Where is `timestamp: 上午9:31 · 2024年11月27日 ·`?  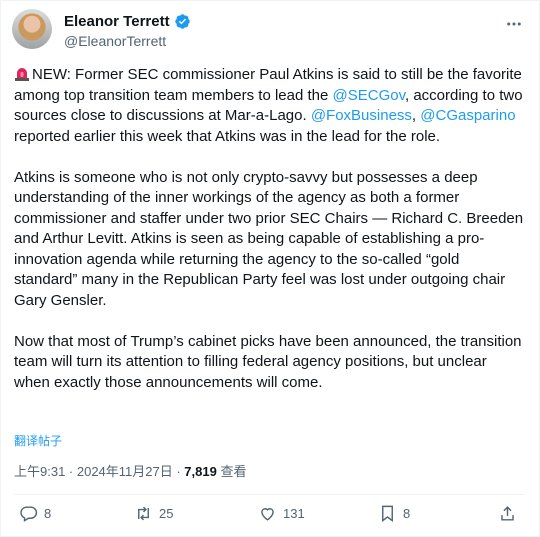
timestamp: 上午9:31 · 2024年11月27日 · is located at coordinates (99, 471).